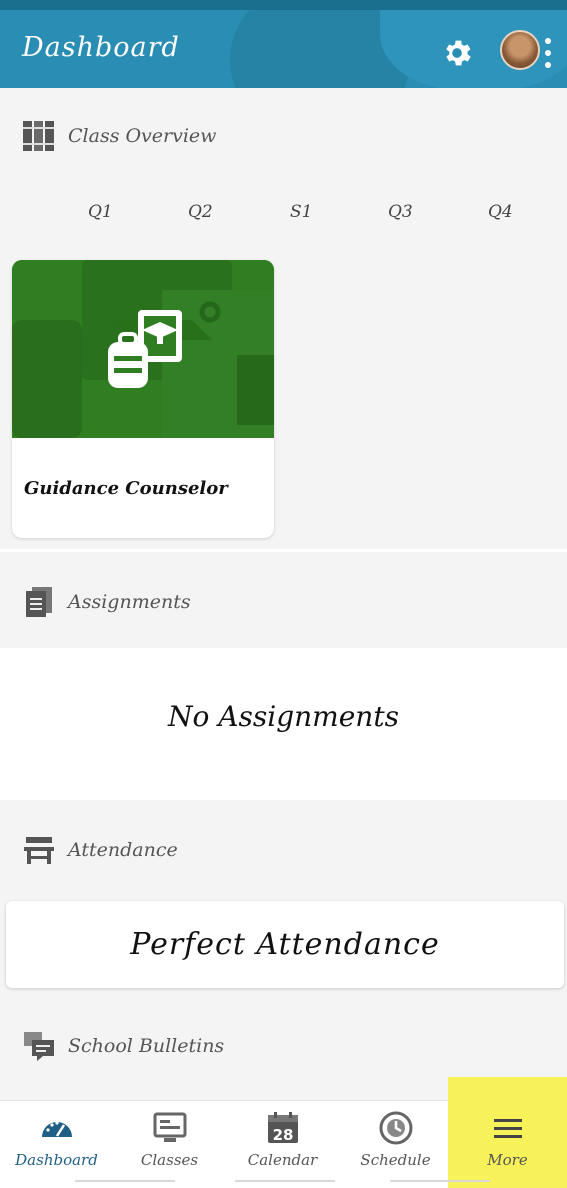  What do you see at coordinates (457, 53) in the screenshot?
I see `gear-icon` at bounding box center [457, 53].